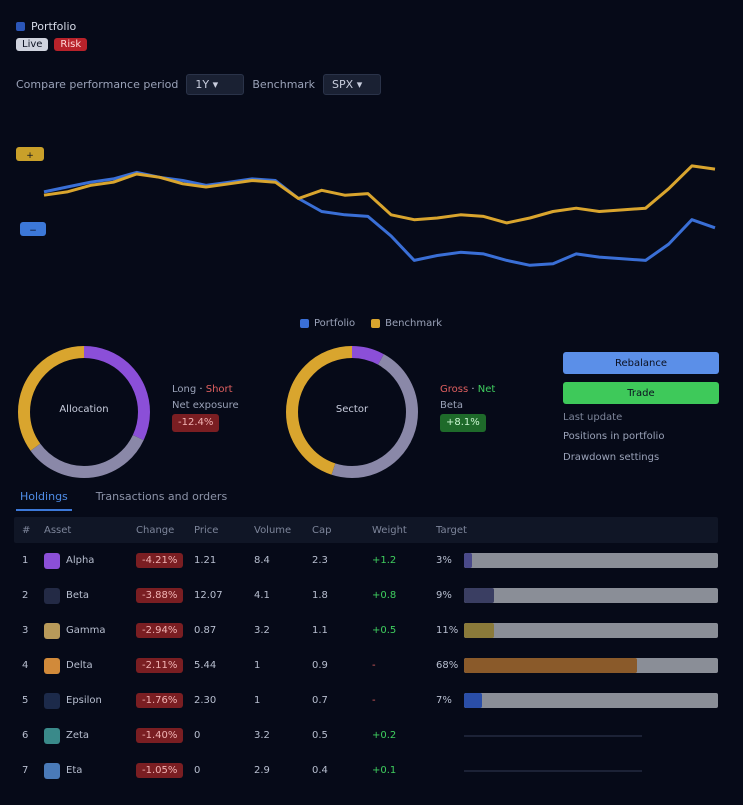  I want to click on live-pill: Live, so click(32, 44).